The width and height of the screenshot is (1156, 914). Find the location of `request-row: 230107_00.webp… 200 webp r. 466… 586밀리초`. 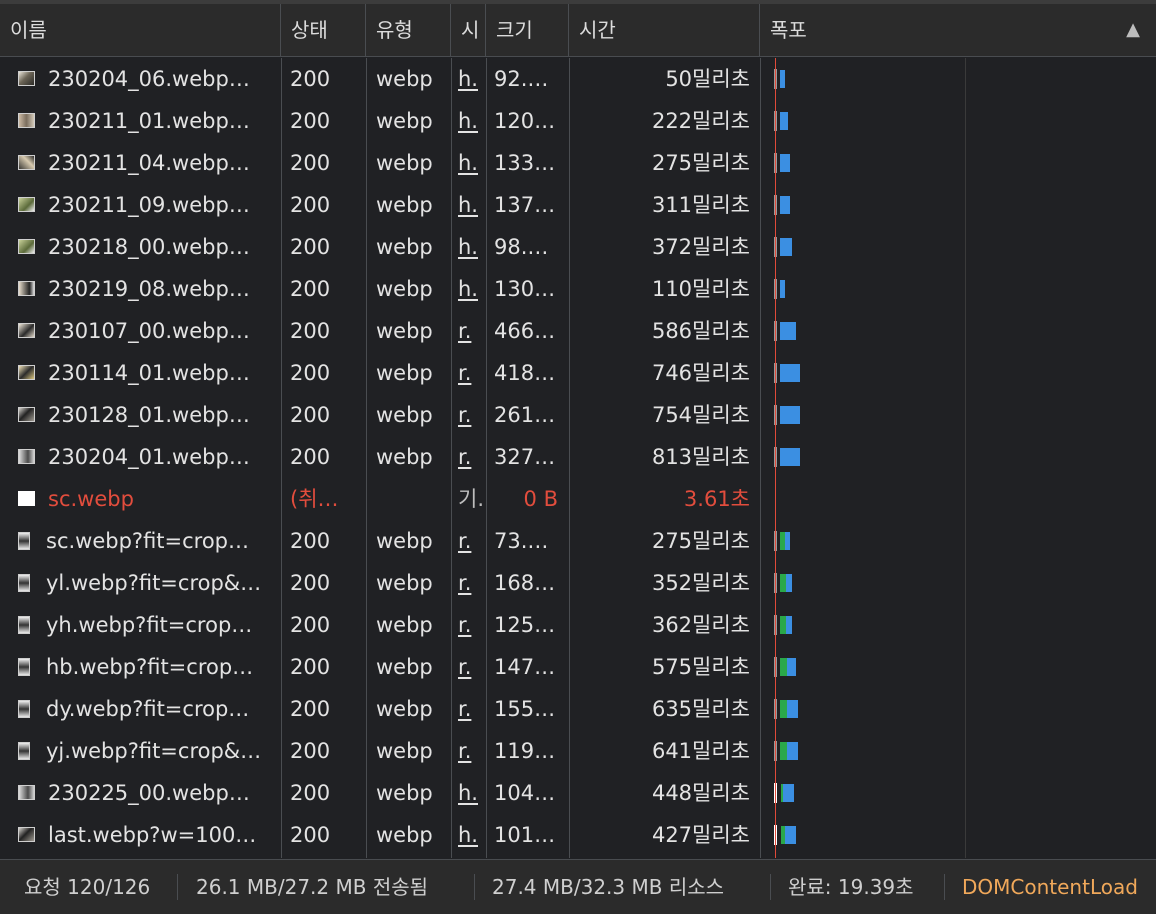

request-row: 230107_00.webp… 200 webp r. 466… 586밀리초 is located at coordinates (578, 331).